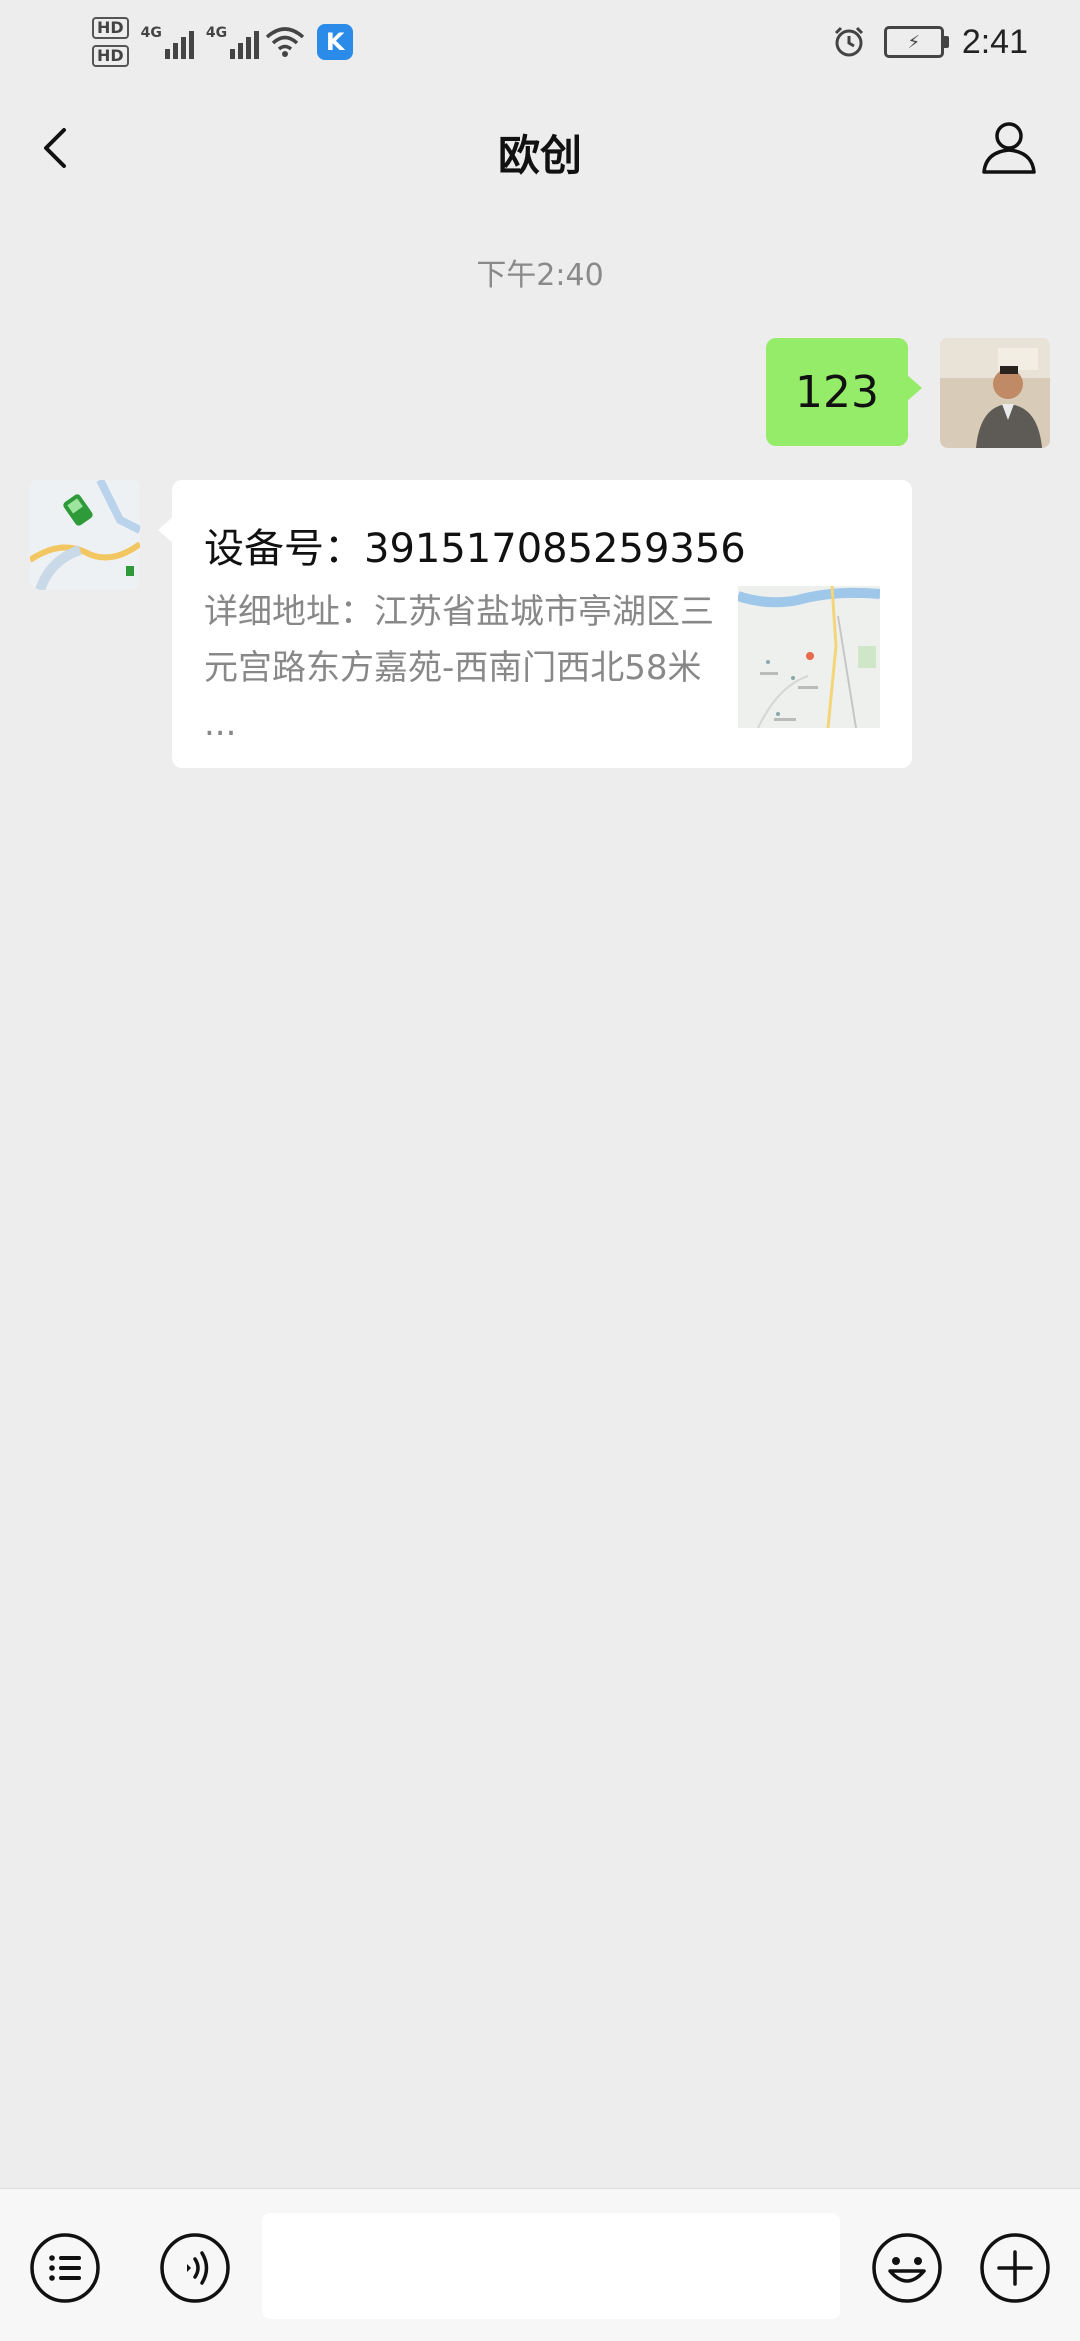 This screenshot has width=1080, height=2341. I want to click on wifi-icon, so click(285, 42).